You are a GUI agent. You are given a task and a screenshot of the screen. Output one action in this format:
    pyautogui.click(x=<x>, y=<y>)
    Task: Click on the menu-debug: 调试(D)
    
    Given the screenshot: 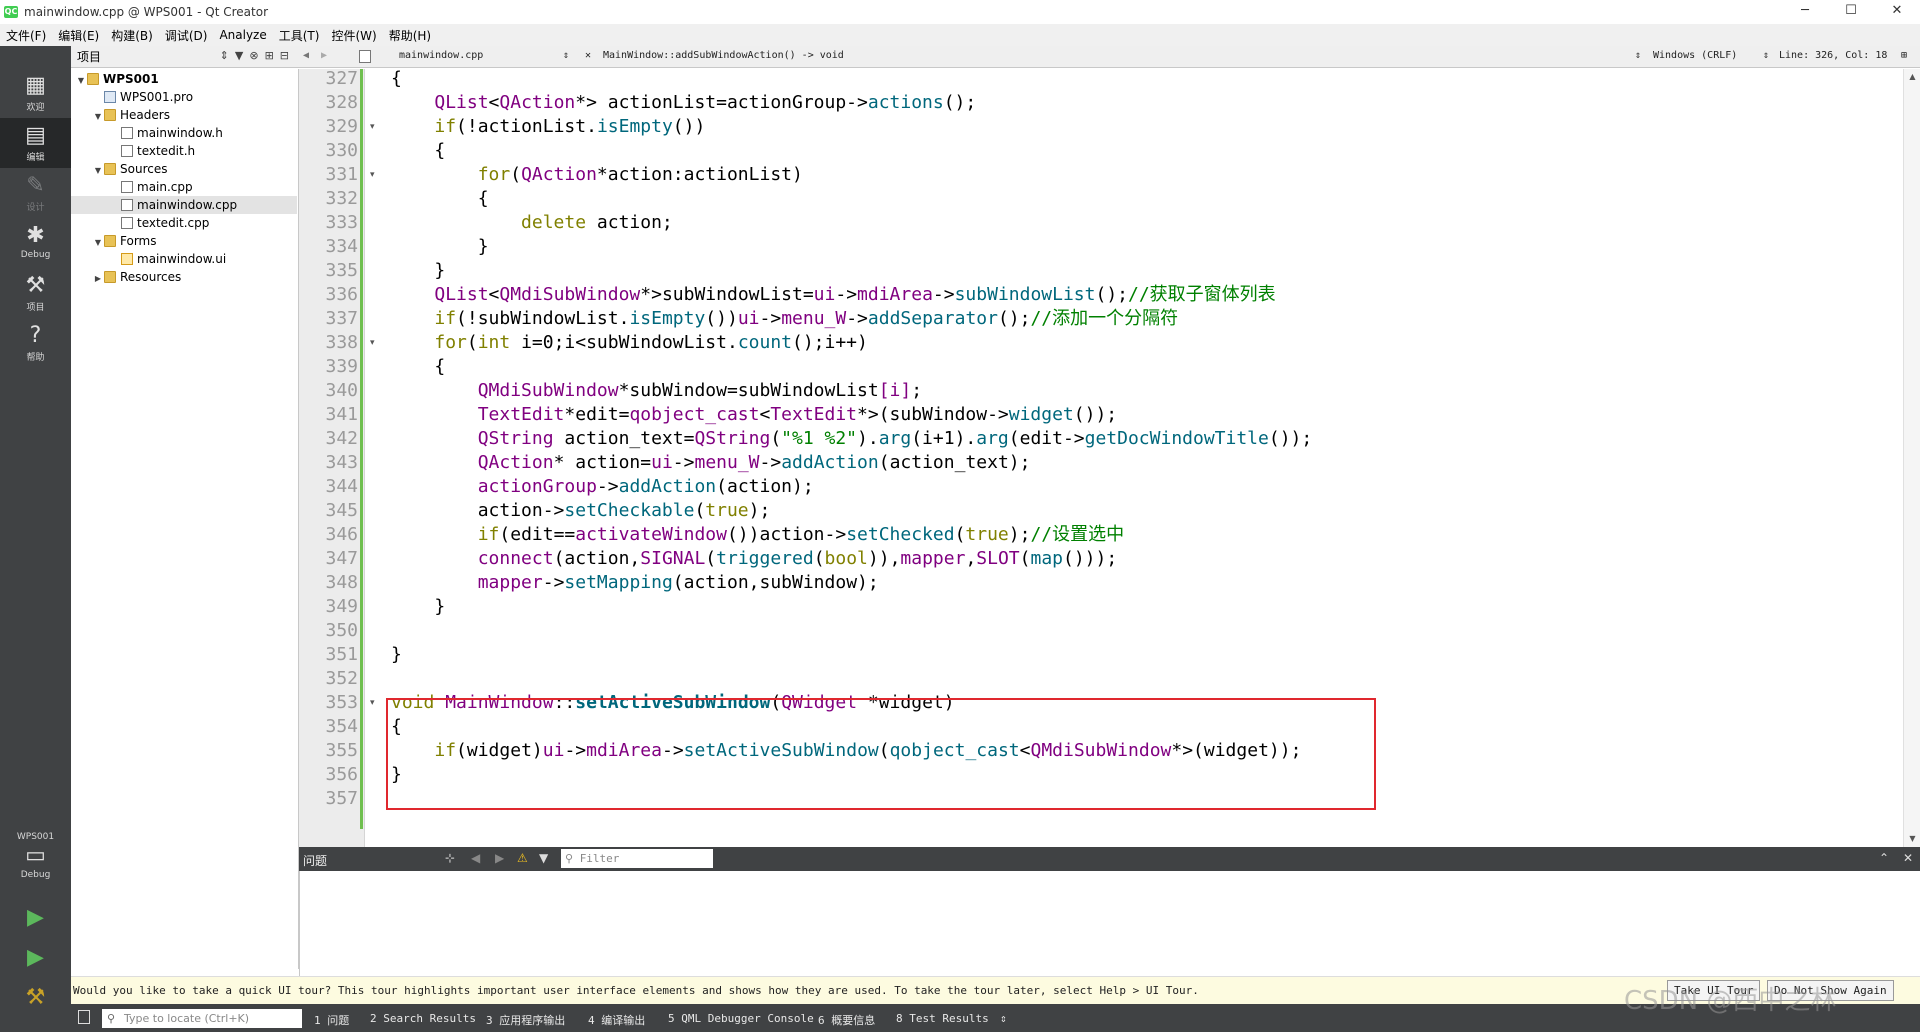 What is the action you would take?
    pyautogui.click(x=186, y=35)
    